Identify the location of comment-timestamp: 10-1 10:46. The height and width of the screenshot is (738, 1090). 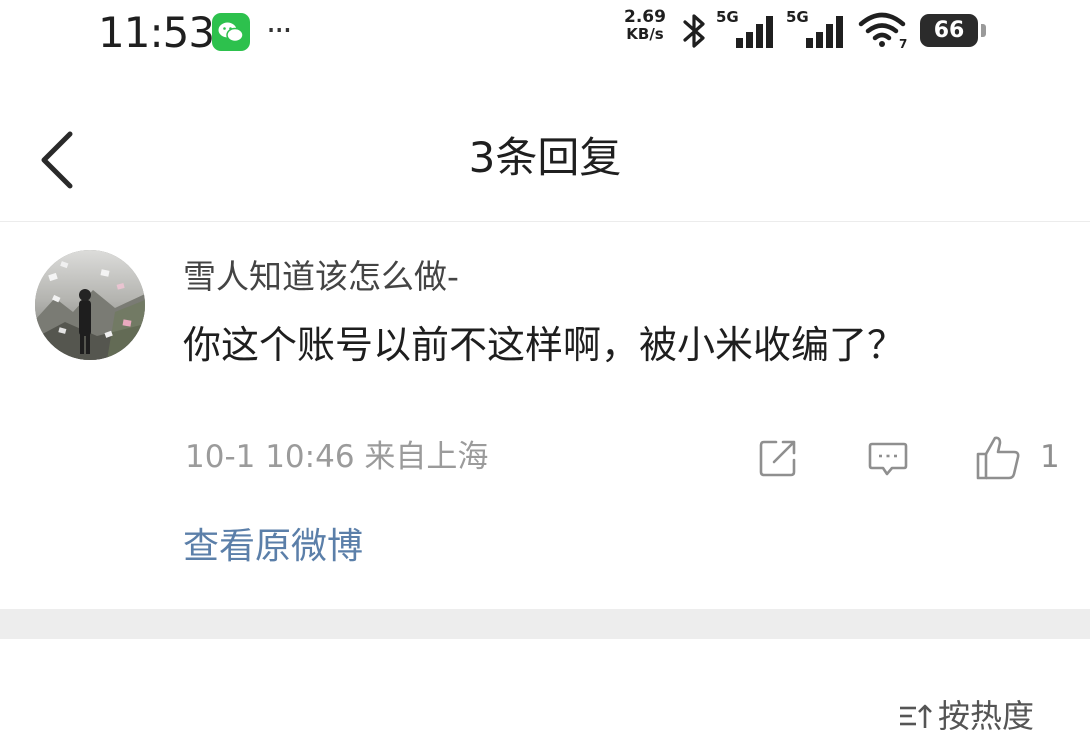
(270, 457).